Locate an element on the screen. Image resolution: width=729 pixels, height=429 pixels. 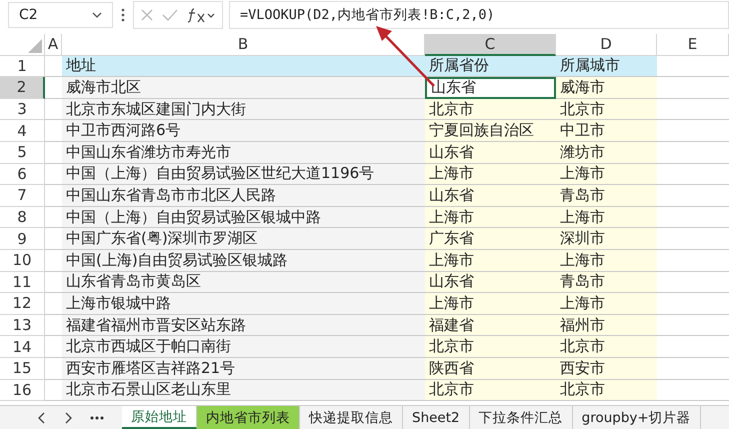
sheet-tab: Sheet2 is located at coordinates (436, 417).